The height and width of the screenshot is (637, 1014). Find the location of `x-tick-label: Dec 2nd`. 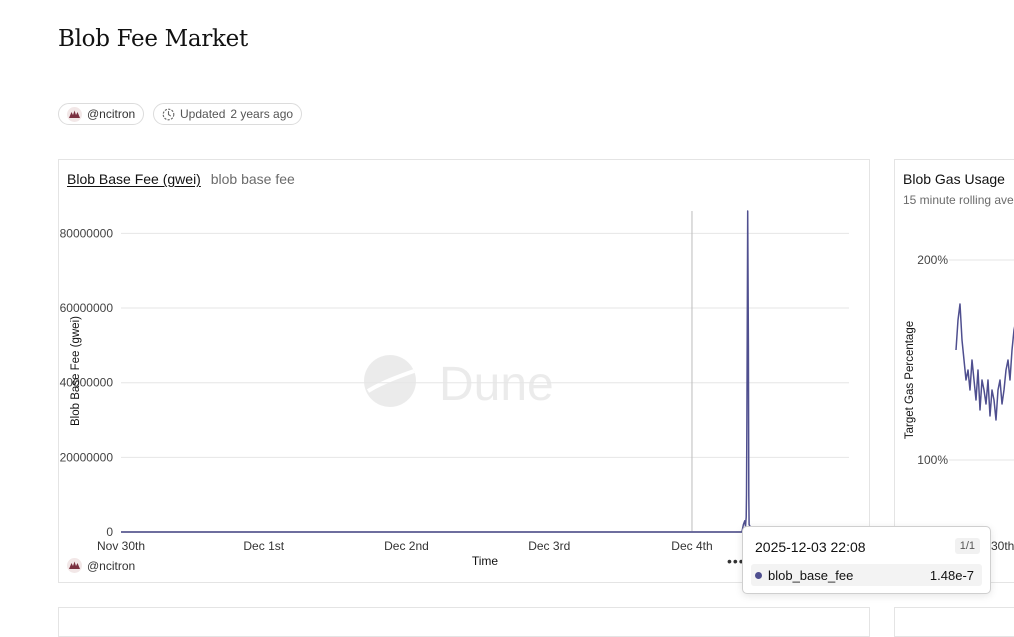

x-tick-label: Dec 2nd is located at coordinates (406, 546).